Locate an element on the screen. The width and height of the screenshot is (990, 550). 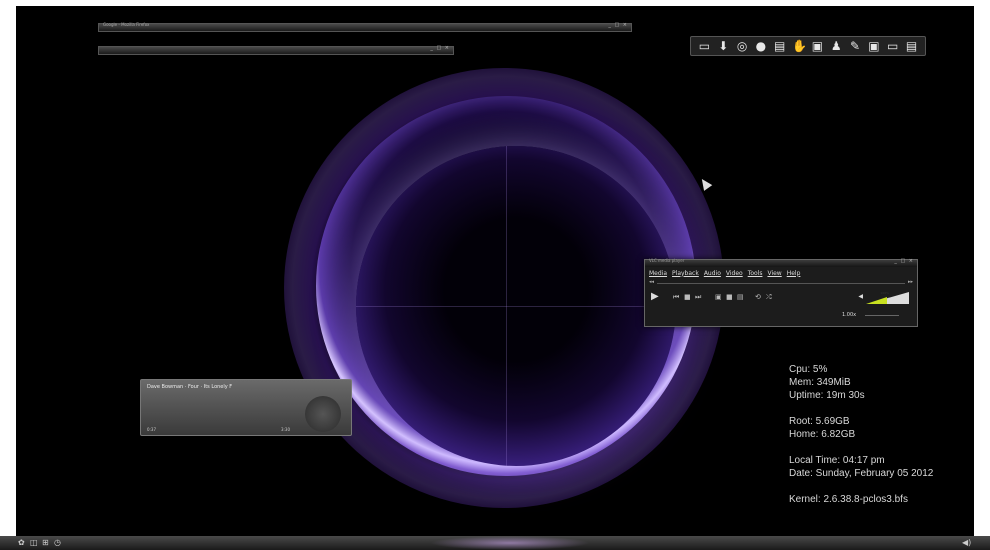
volume-tray-icon: ◀) is located at coordinates (966, 542).